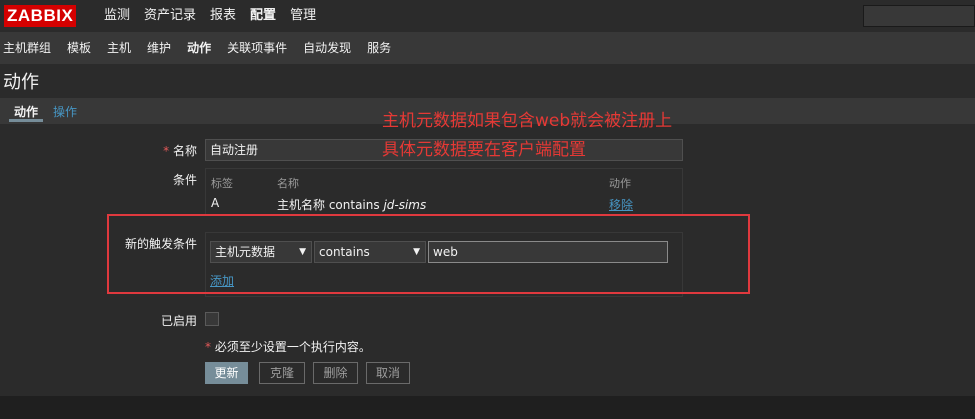 This screenshot has height=419, width=975. What do you see at coordinates (257, 48) in the screenshot?
I see `submenu-event-correlation: 关联项事件` at bounding box center [257, 48].